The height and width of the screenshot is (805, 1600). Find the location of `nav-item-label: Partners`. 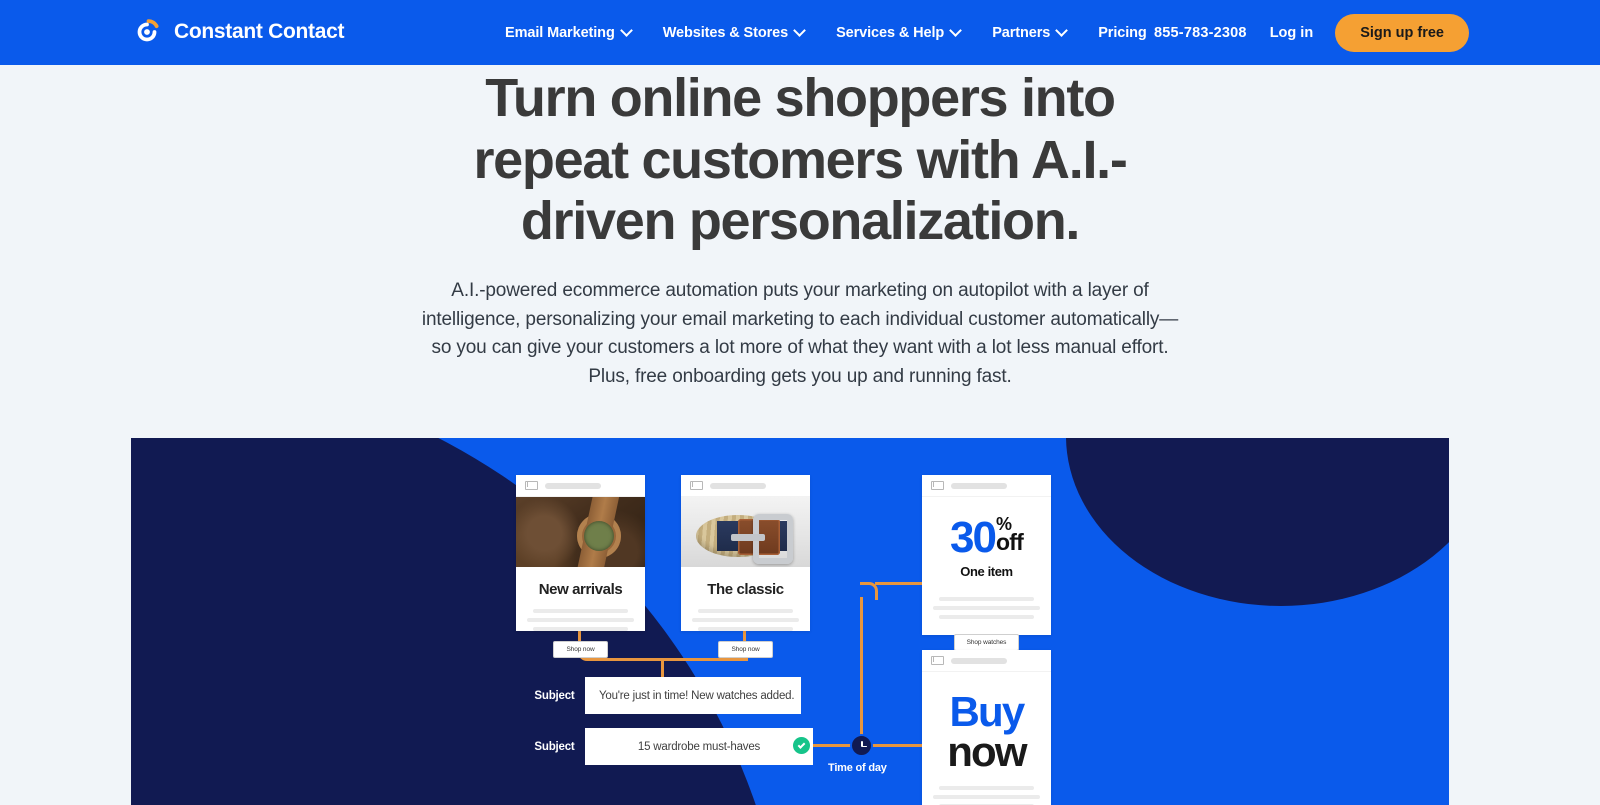

nav-item-label: Partners is located at coordinates (1021, 32).